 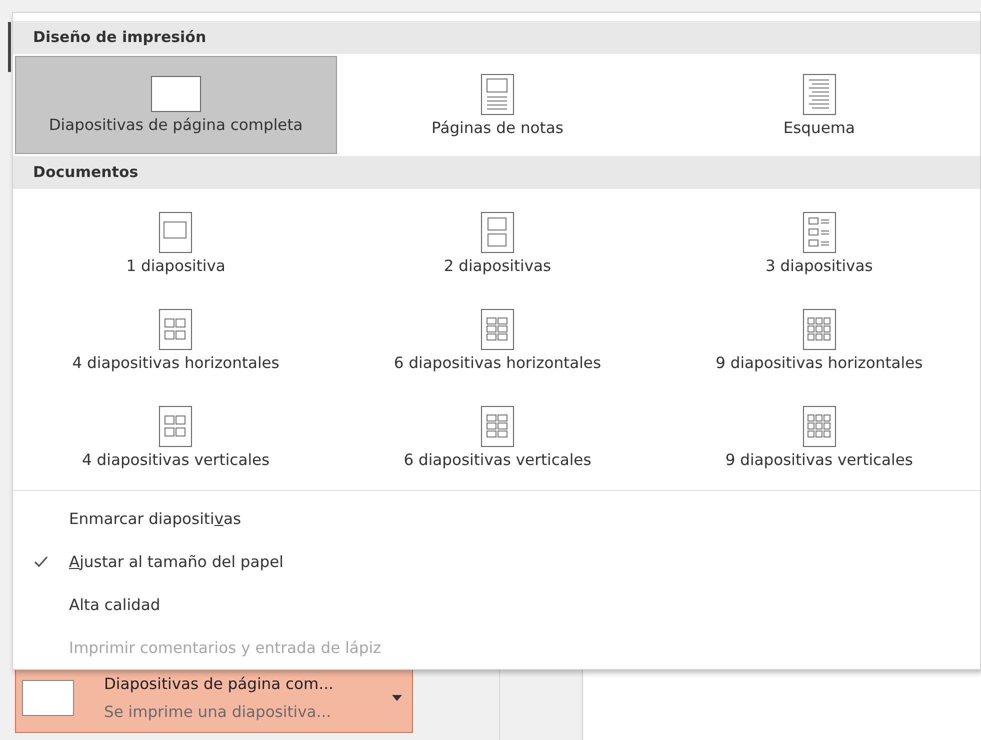 I want to click on menu-option: Imprimir comentarios y entrada de lápiz, so click(x=225, y=647).